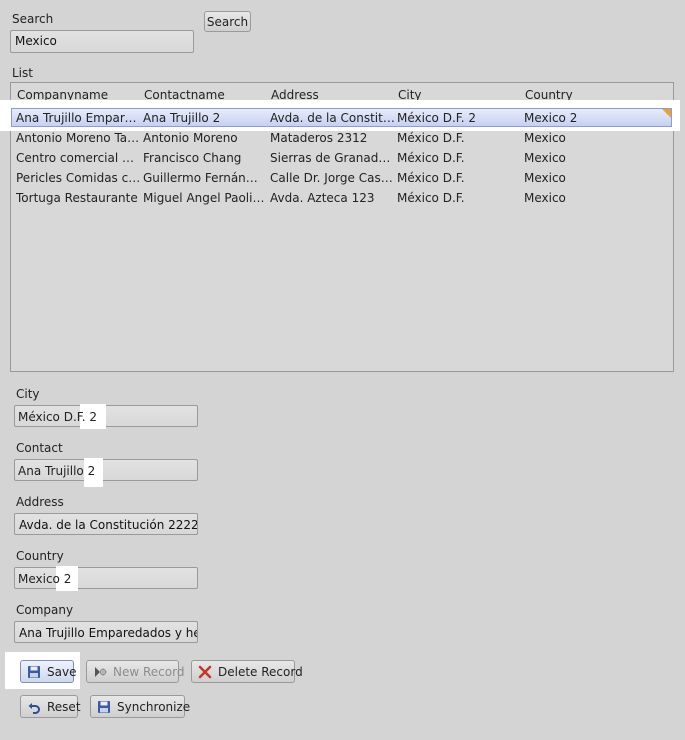 This screenshot has width=685, height=740. Describe the element at coordinates (34, 707) in the screenshot. I see `undo-arrow-icon` at that location.